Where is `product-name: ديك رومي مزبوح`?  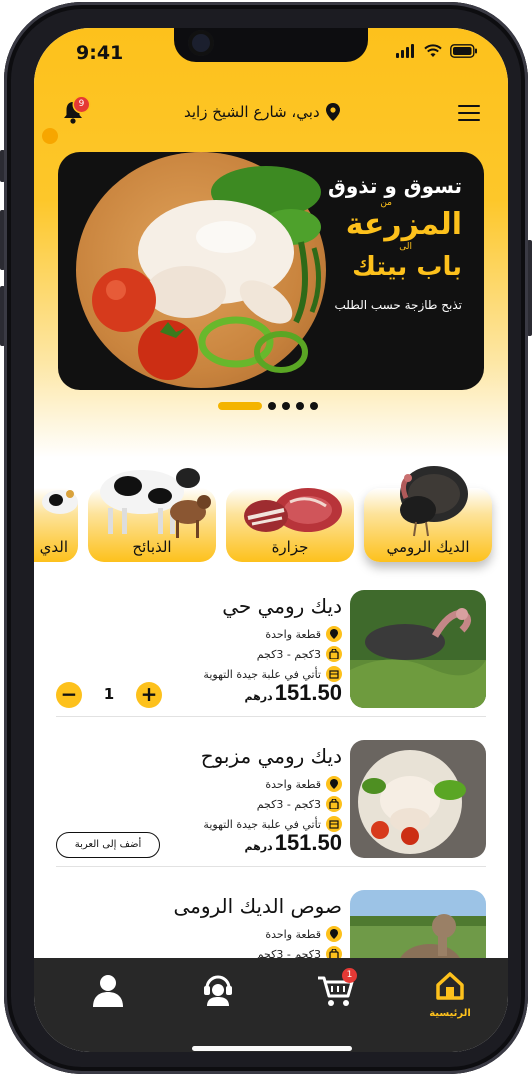
product-name: ديك رومي مزبوح is located at coordinates (271, 756).